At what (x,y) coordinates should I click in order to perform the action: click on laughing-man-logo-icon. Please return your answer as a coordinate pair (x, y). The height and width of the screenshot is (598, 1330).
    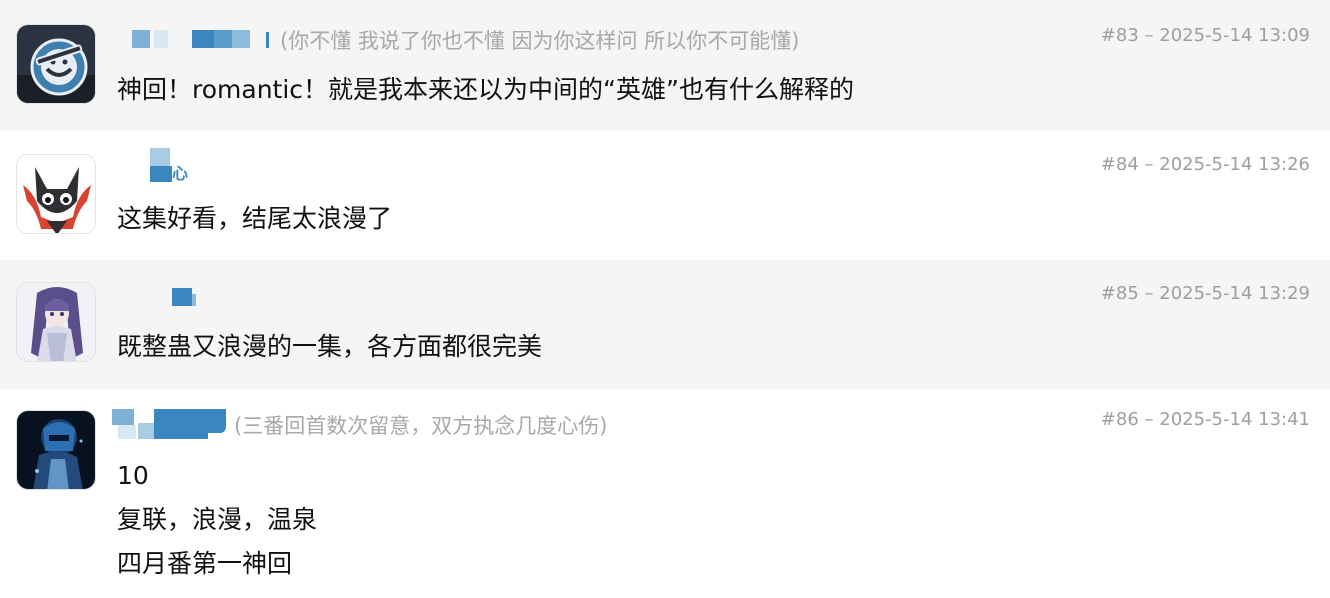
    Looking at the image, I should click on (56, 64).